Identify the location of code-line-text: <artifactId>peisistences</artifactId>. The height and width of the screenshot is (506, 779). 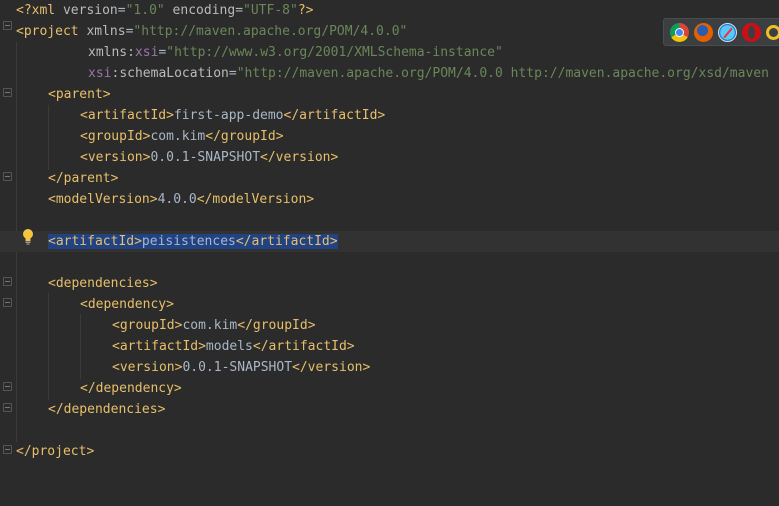
(193, 241).